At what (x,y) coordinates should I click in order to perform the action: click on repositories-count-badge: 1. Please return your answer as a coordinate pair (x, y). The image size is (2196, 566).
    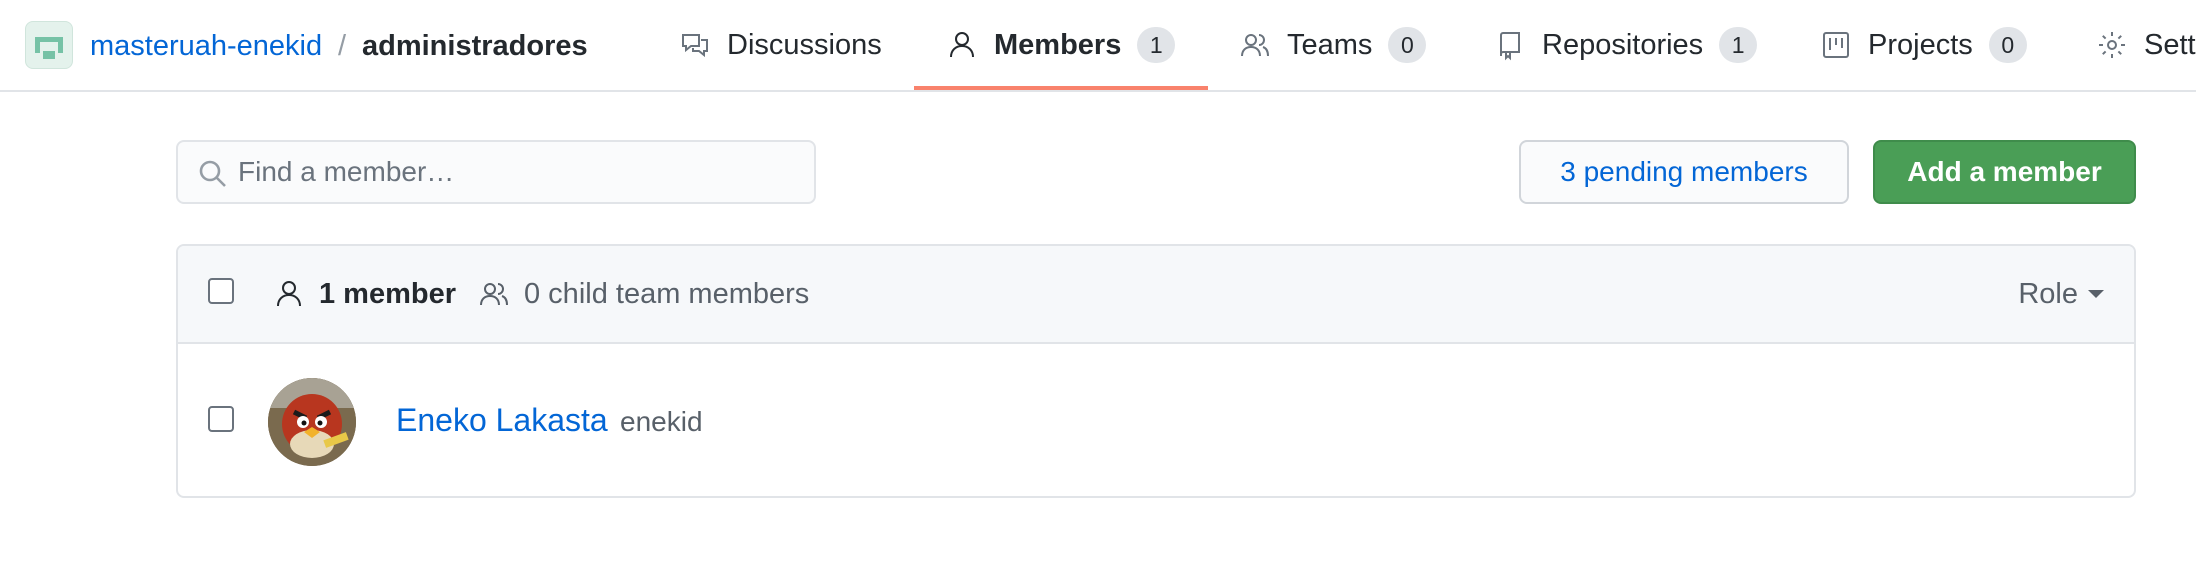
    Looking at the image, I should click on (1738, 45).